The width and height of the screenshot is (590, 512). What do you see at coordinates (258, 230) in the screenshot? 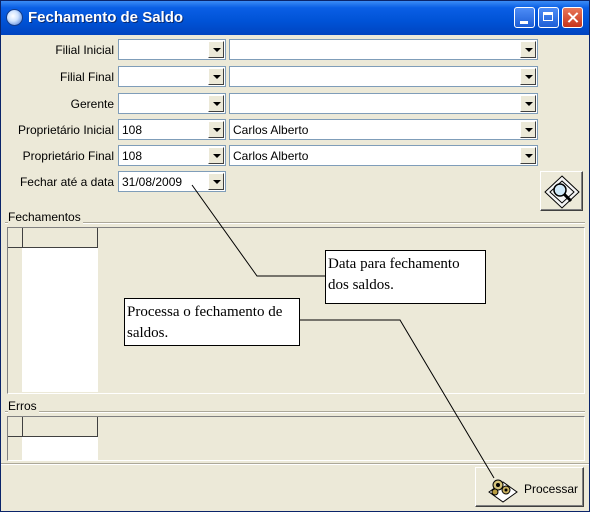
I see `data-callout-leader` at bounding box center [258, 230].